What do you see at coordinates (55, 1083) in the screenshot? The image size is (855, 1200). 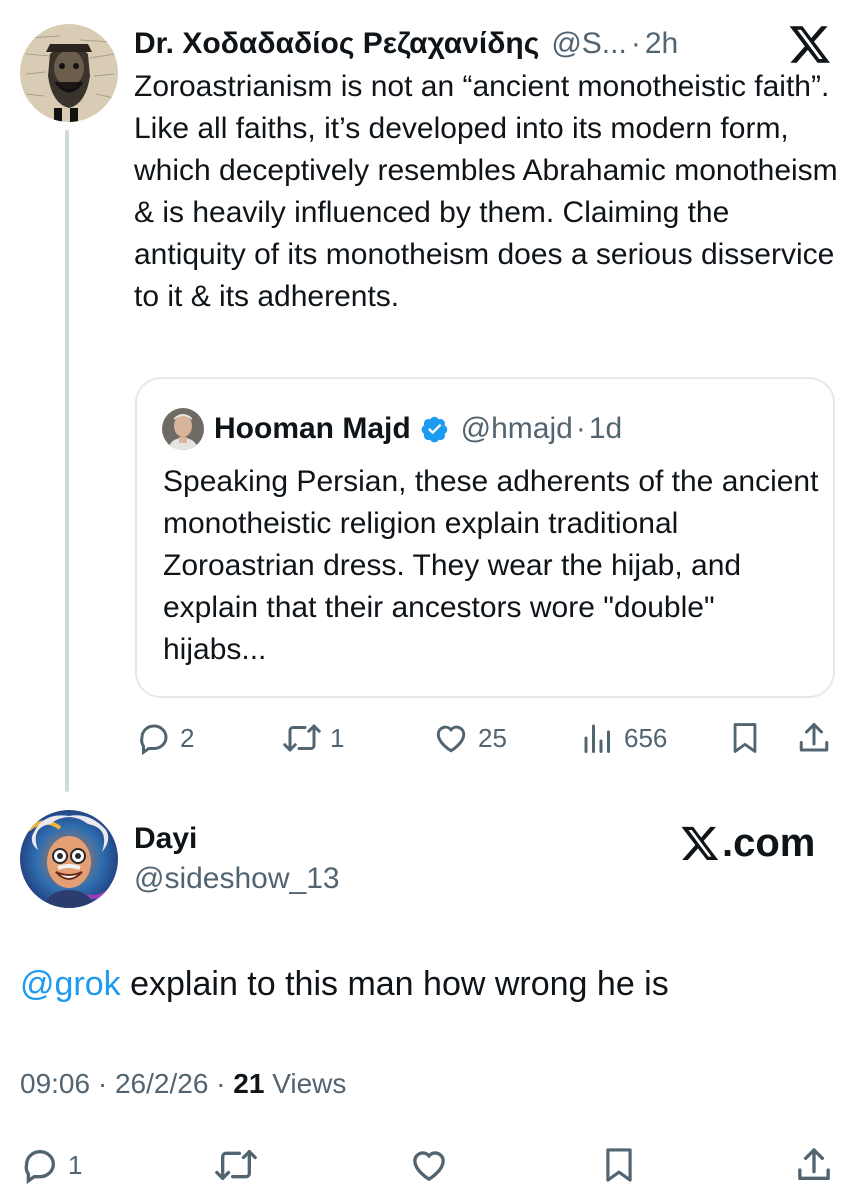 I see `reply-time: 09:06` at bounding box center [55, 1083].